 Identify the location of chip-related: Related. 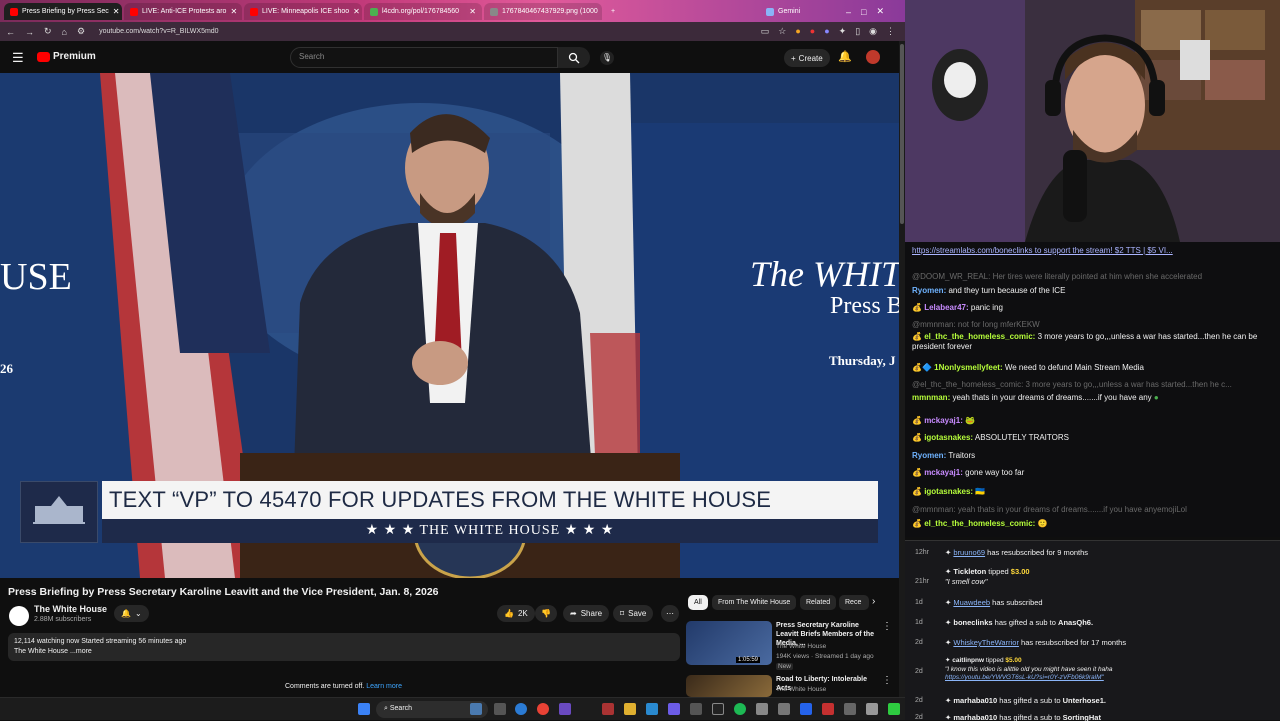
(818, 602).